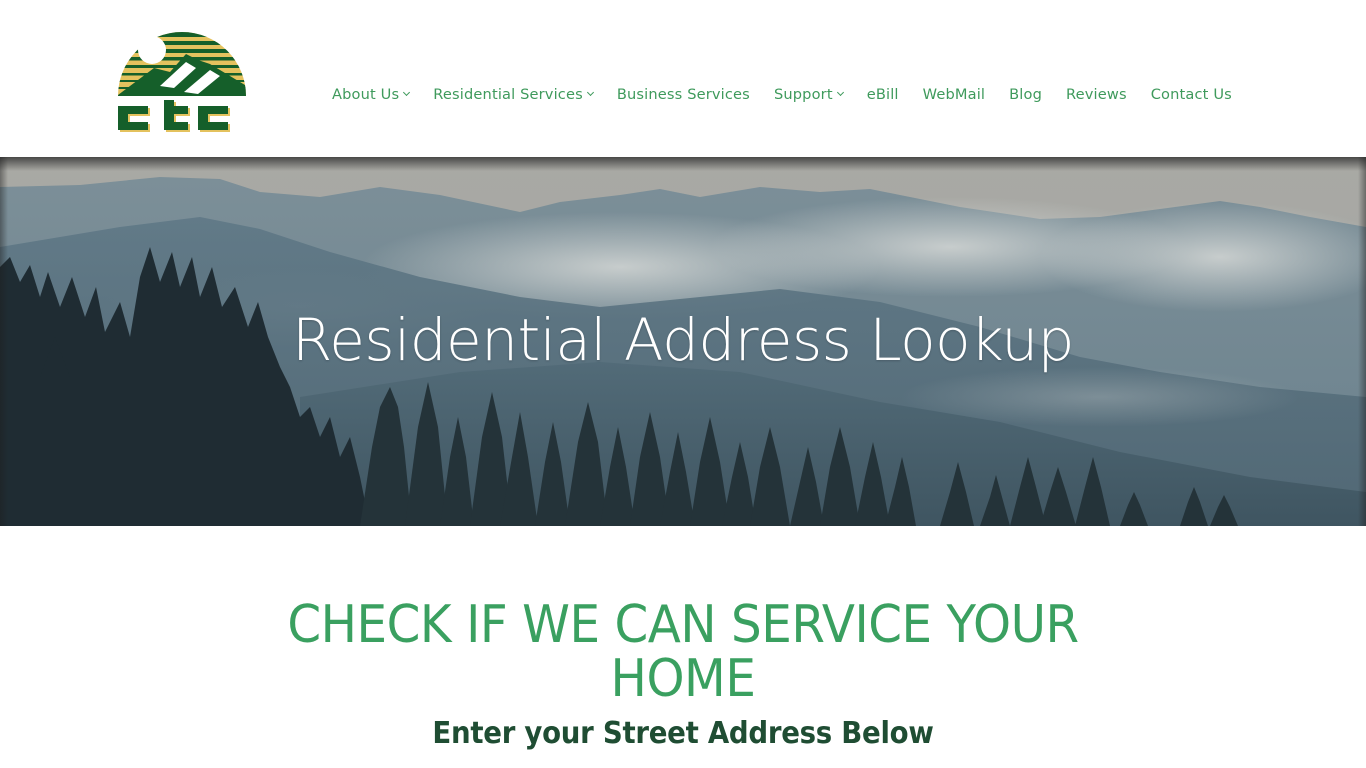 The width and height of the screenshot is (1366, 768). I want to click on nav-ebill: eBill, so click(883, 94).